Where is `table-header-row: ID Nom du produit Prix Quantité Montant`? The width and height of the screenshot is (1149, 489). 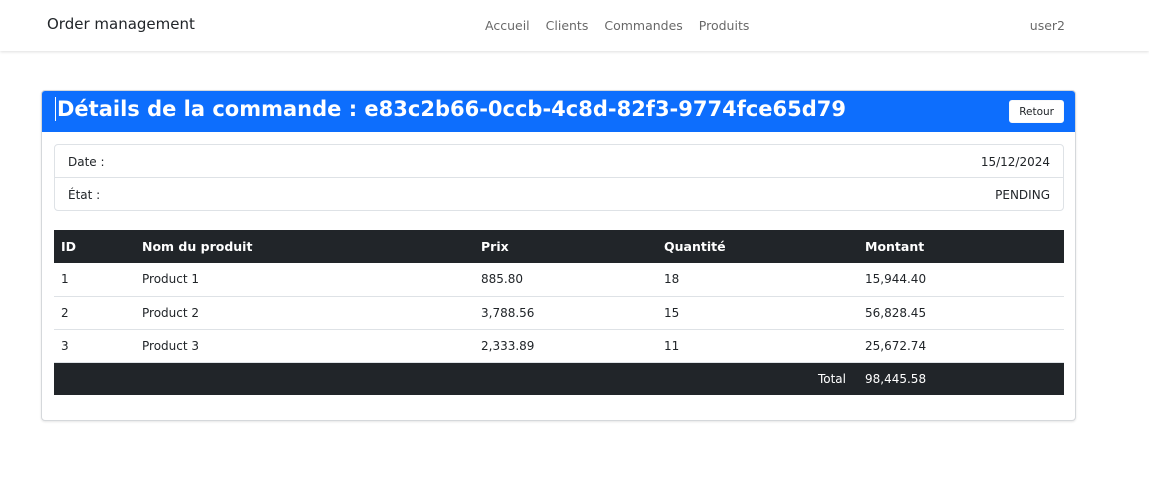 table-header-row: ID Nom du produit Prix Quantité Montant is located at coordinates (559, 246).